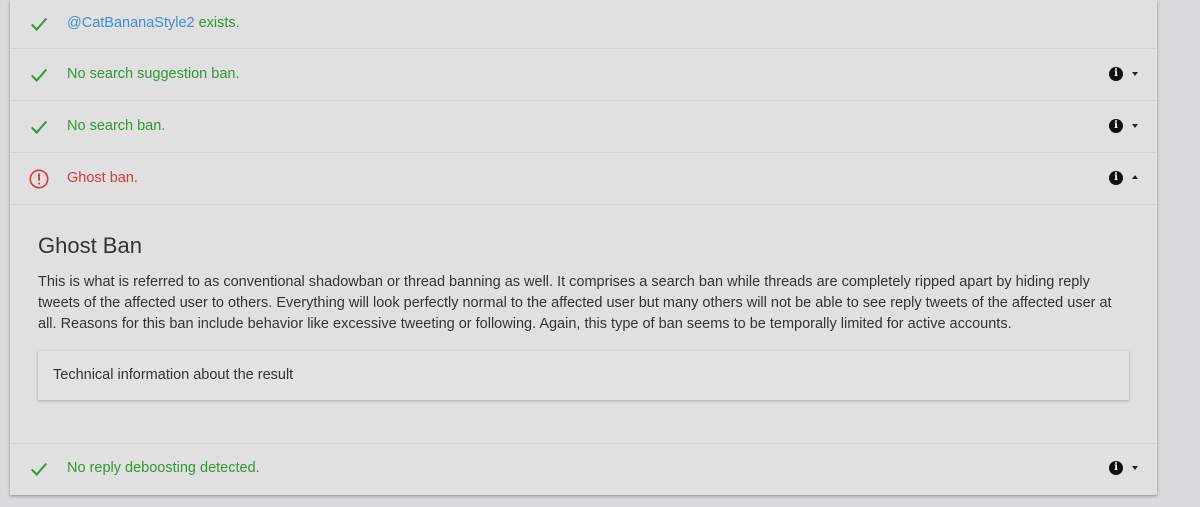 The height and width of the screenshot is (507, 1200). Describe the element at coordinates (583, 75) in the screenshot. I see `result-row-search-suggestion-ban: No search suggestion ban. i` at that location.